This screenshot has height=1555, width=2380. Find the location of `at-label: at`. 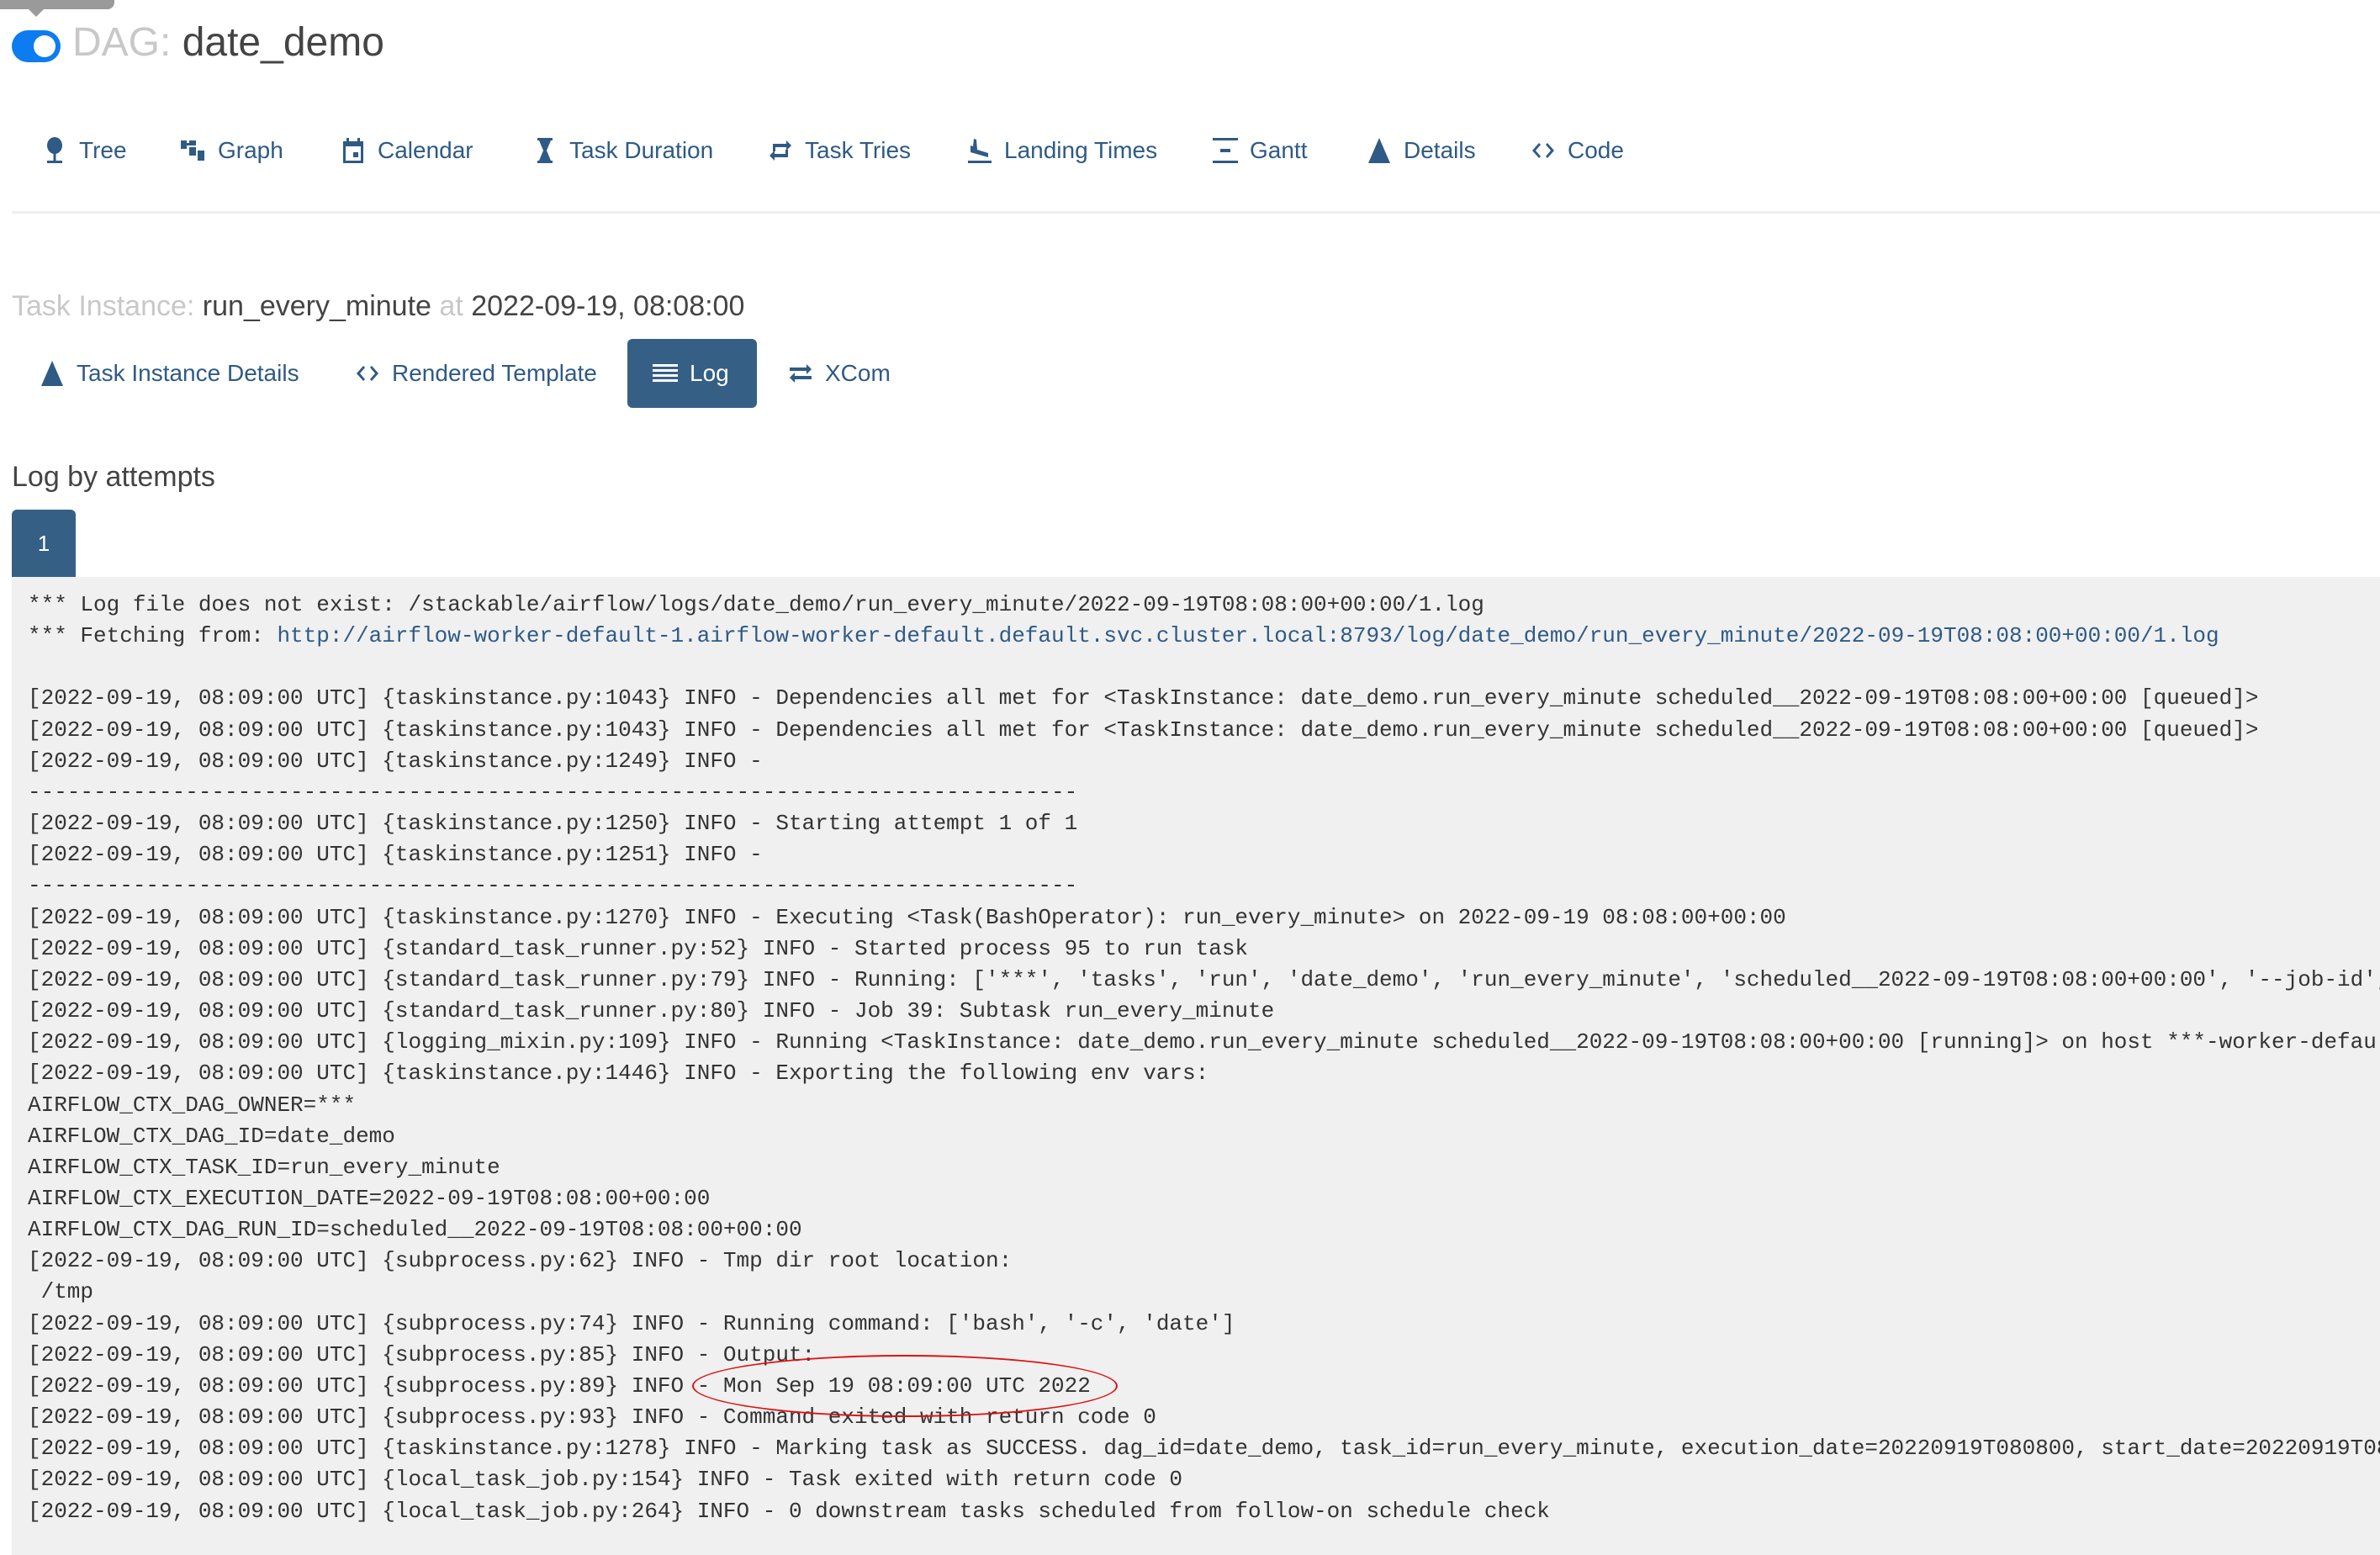

at-label: at is located at coordinates (451, 306).